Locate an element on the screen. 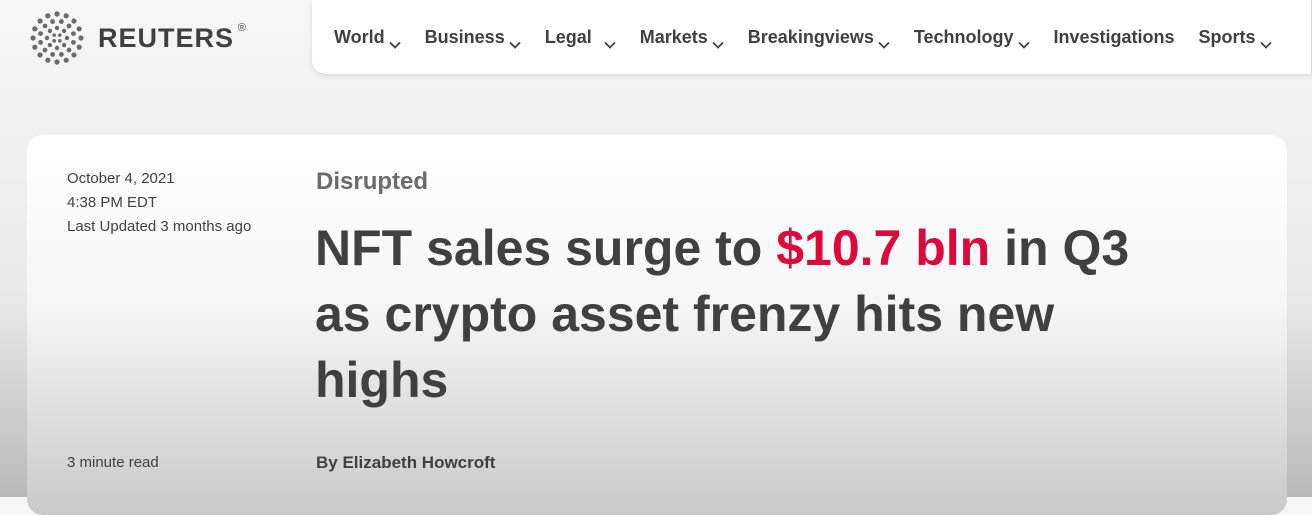 The width and height of the screenshot is (1312, 515). nav-item-business: Business is located at coordinates (472, 37).